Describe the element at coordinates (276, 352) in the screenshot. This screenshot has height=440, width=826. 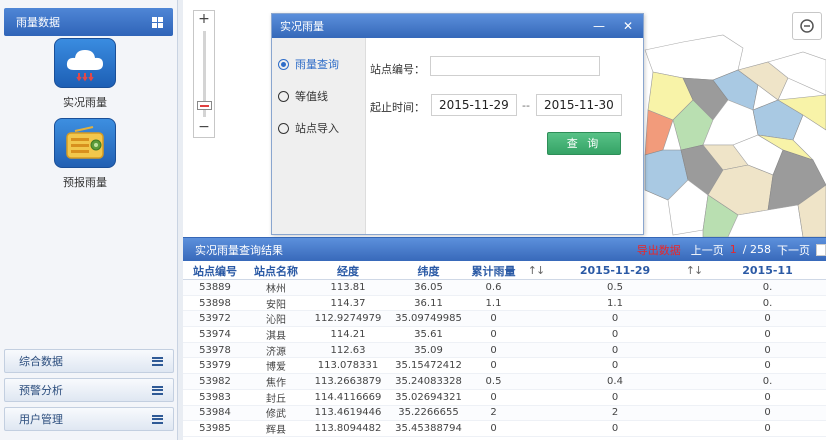
I see `table-cell: 济源` at that location.